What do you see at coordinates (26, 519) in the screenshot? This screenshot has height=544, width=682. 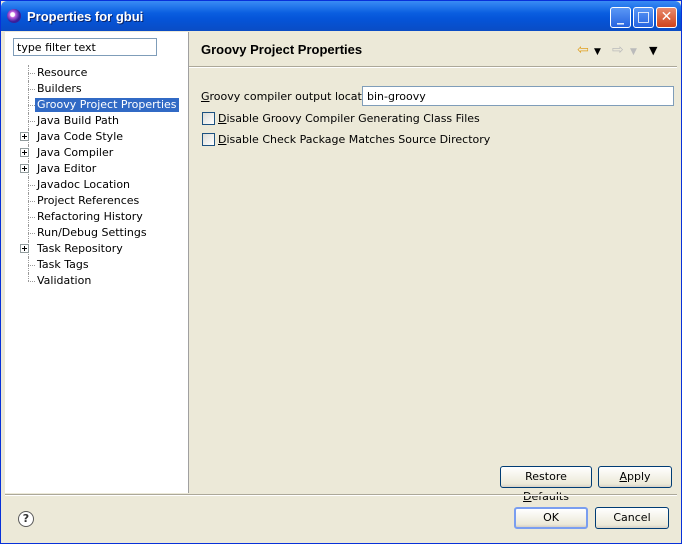 I see `help-icon: ?` at bounding box center [26, 519].